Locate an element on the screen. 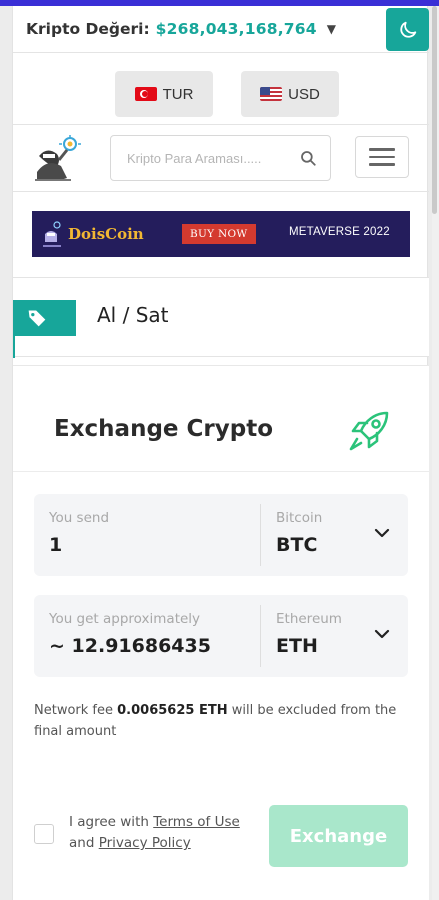 The width and height of the screenshot is (439, 900). banner-tagline: METAVERSE 2022 is located at coordinates (339, 232).